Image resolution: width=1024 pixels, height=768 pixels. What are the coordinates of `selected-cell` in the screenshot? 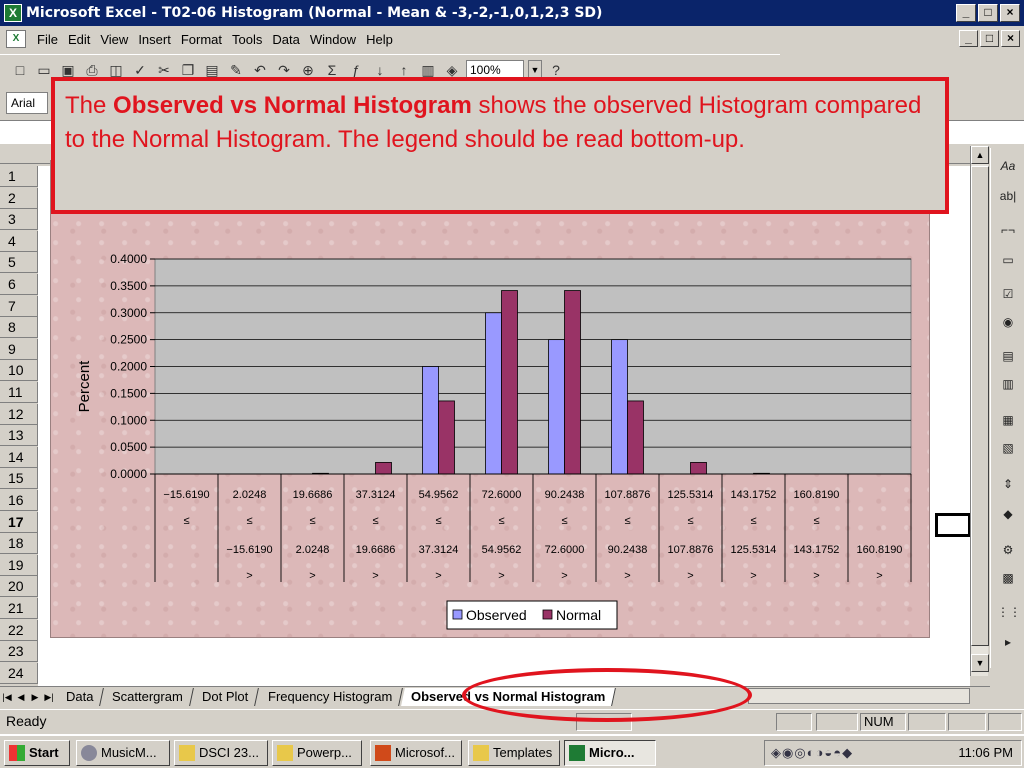 It's located at (953, 525).